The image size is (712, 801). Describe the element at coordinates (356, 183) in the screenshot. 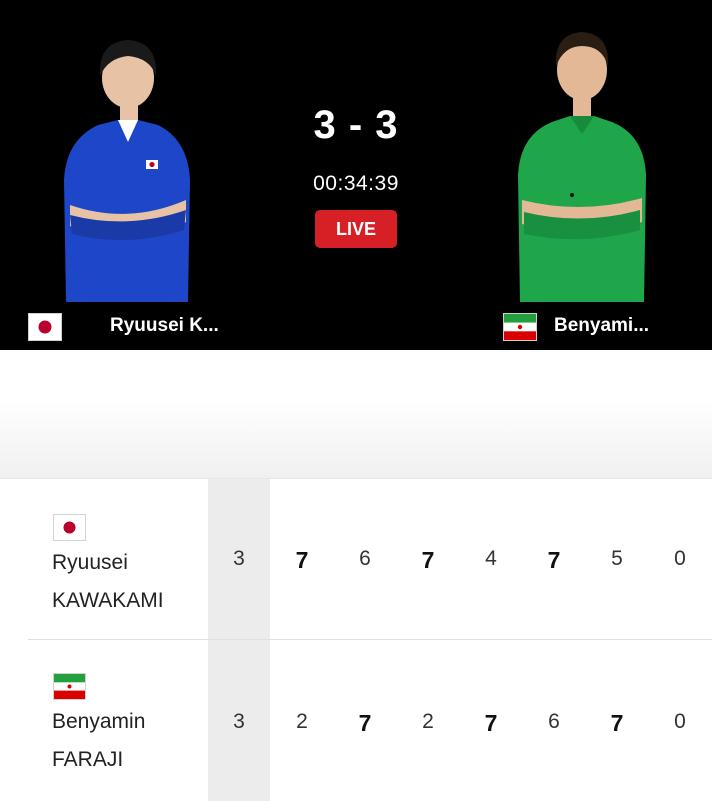

I see `match-timer: 00:34:39` at that location.